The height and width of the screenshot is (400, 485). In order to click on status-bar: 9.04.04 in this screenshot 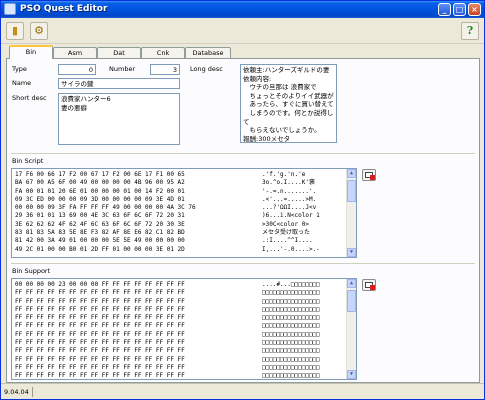, I will do `click(242, 391)`.